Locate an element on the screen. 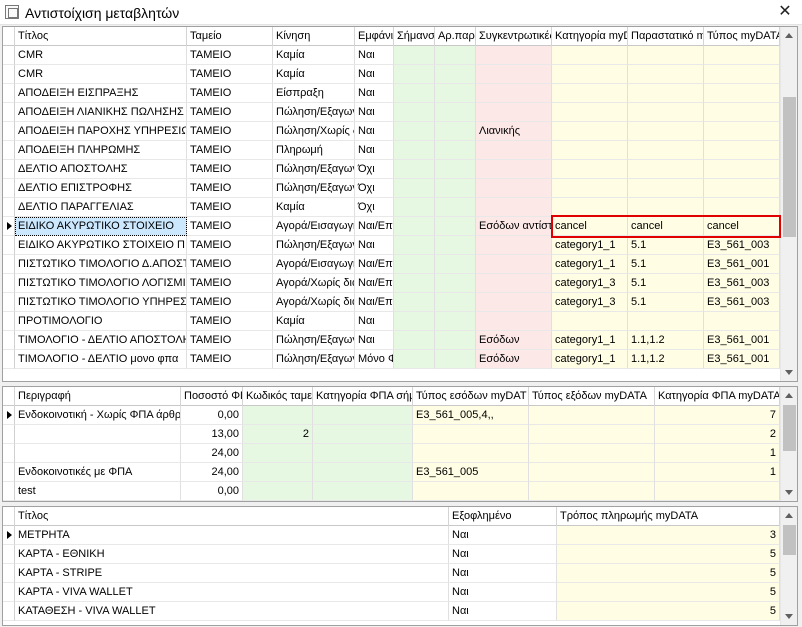 This screenshot has width=802, height=627. cell-paid: Ναι is located at coordinates (503, 554).